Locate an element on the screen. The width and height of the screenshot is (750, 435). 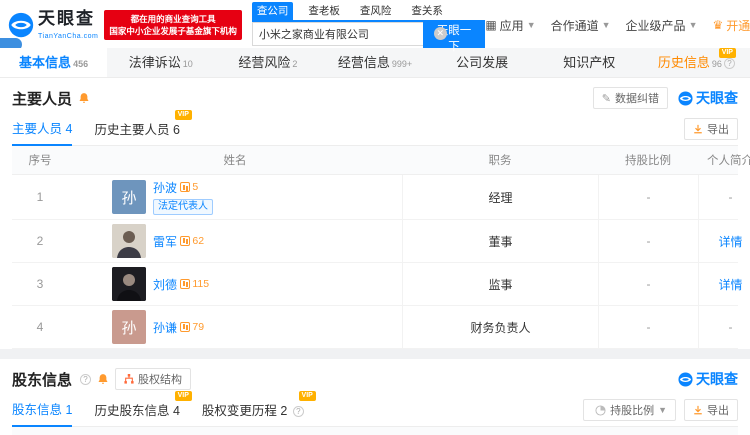
search-tab-boss: 查老板 is located at coordinates (324, 11).